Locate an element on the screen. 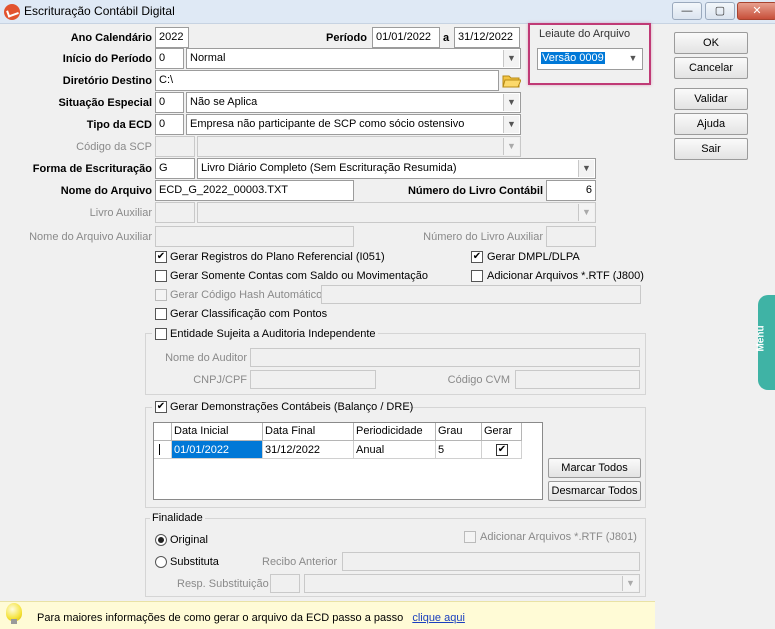 The image size is (775, 629). gerar-dmpl-label: Gerar DMPL/DLPA is located at coordinates (533, 257).